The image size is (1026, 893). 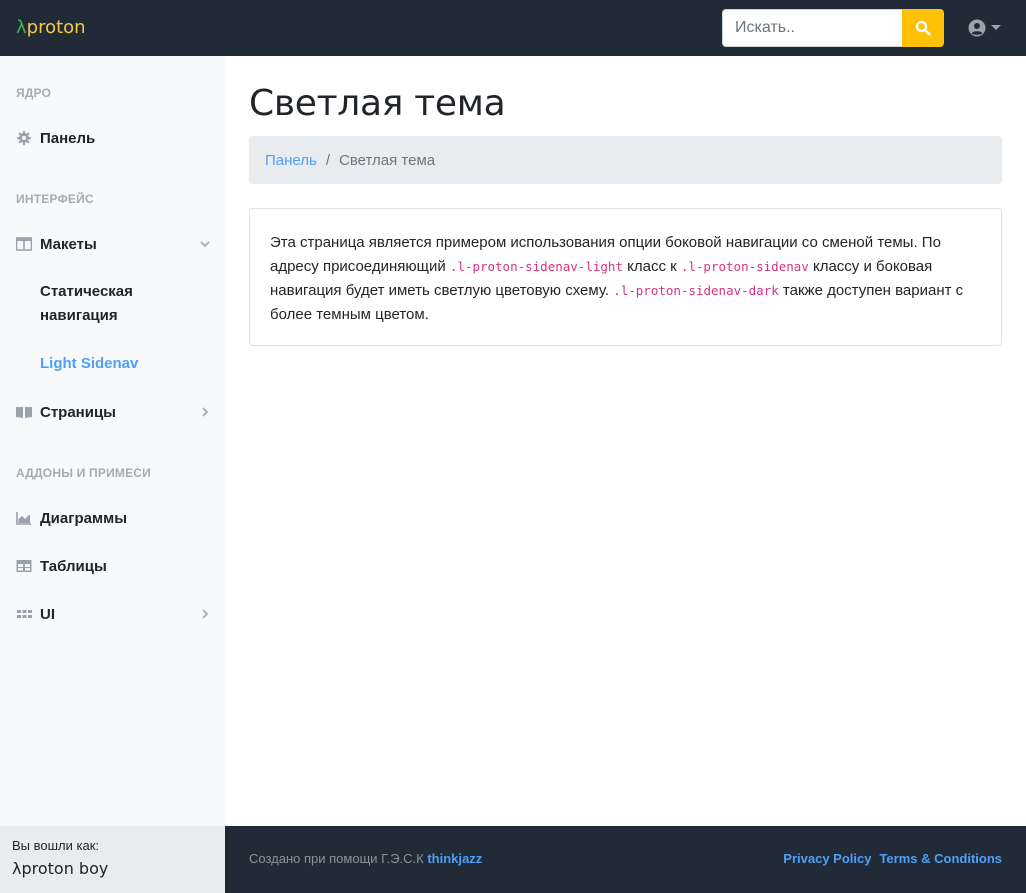 I want to click on brand-lambda: λ, so click(x=21, y=27).